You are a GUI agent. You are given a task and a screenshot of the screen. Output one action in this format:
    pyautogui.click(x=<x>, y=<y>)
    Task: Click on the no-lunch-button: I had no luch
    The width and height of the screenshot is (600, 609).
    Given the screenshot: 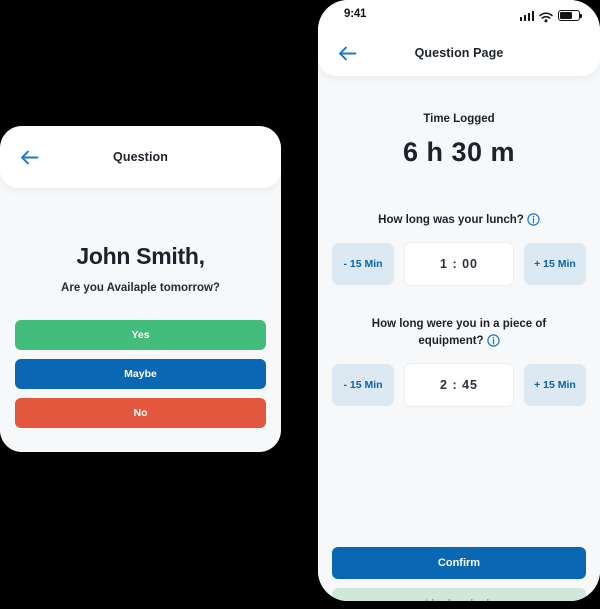 What is the action you would take?
    pyautogui.click(x=459, y=594)
    